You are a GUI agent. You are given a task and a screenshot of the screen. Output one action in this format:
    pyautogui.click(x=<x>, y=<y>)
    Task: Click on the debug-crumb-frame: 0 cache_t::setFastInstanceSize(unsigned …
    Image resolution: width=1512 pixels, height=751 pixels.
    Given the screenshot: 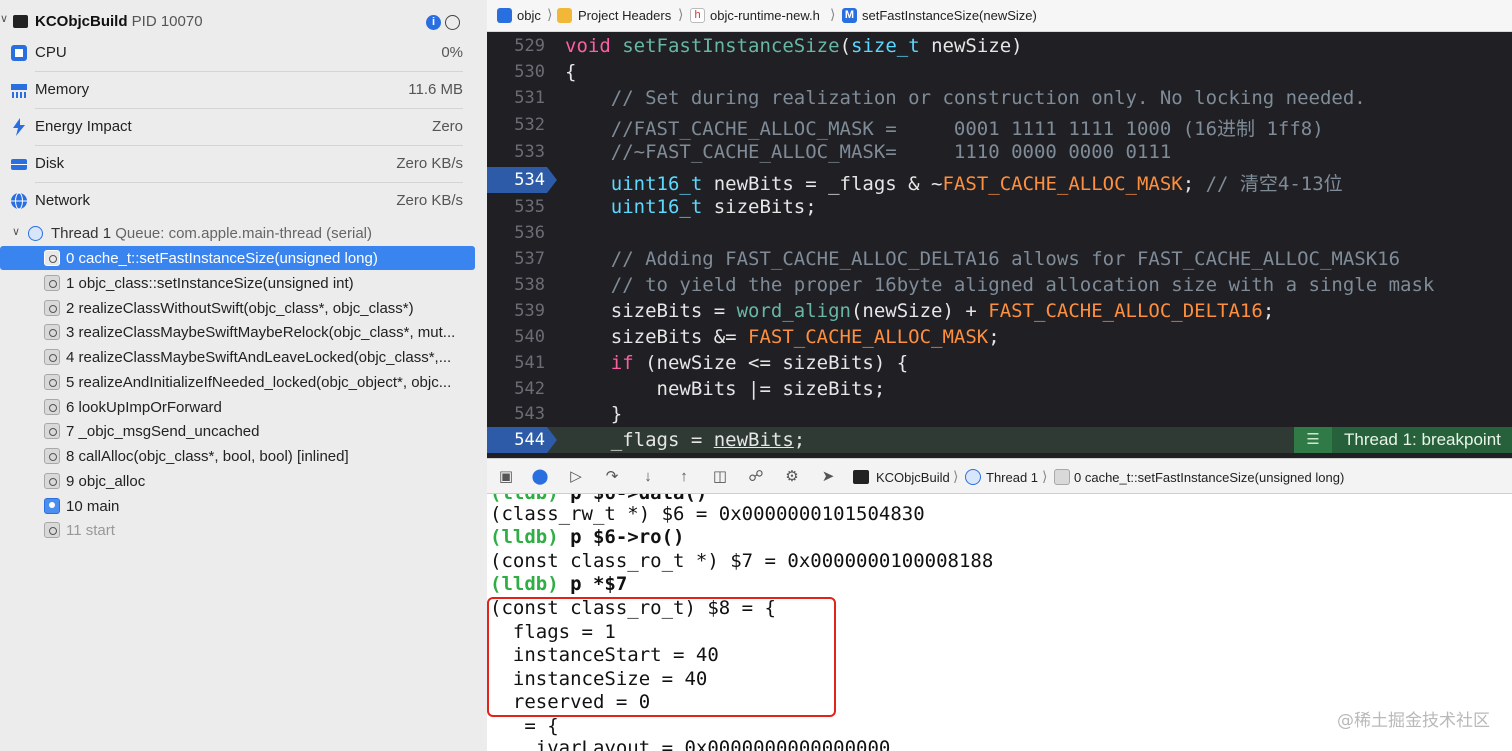 What is the action you would take?
    pyautogui.click(x=1209, y=477)
    